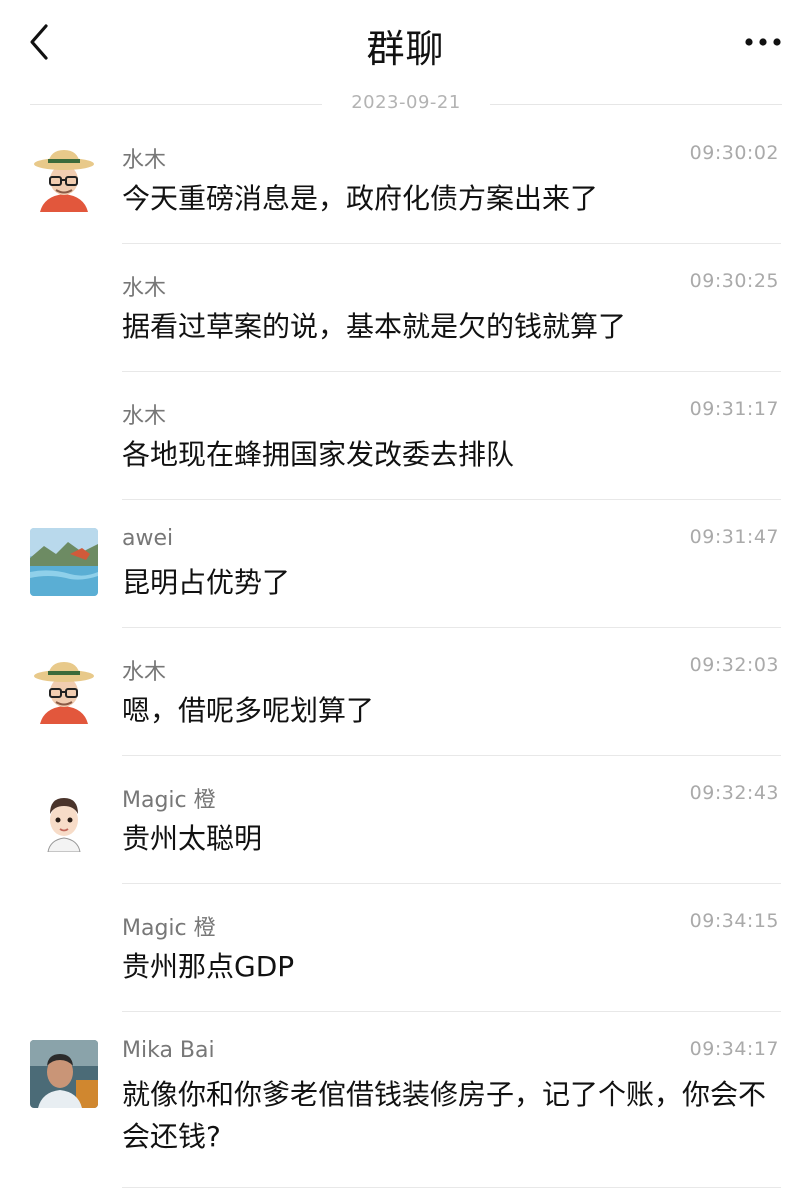  Describe the element at coordinates (148, 538) in the screenshot. I see `sender-name: awei` at that location.